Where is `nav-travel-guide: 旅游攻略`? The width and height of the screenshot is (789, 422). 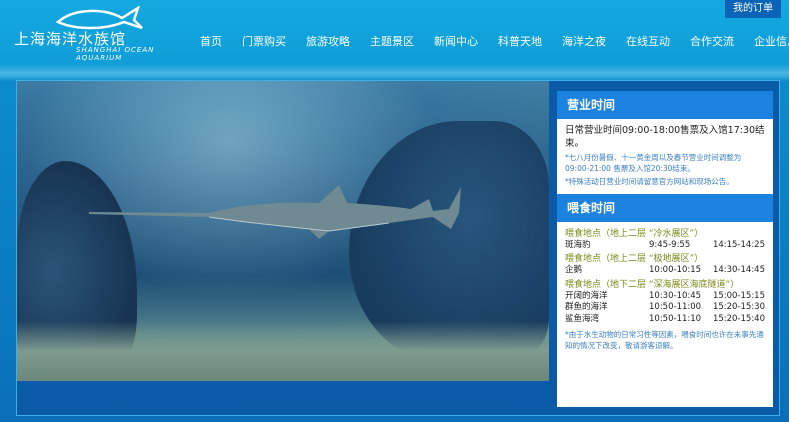
nav-travel-guide: 旅游攻略 is located at coordinates (328, 41).